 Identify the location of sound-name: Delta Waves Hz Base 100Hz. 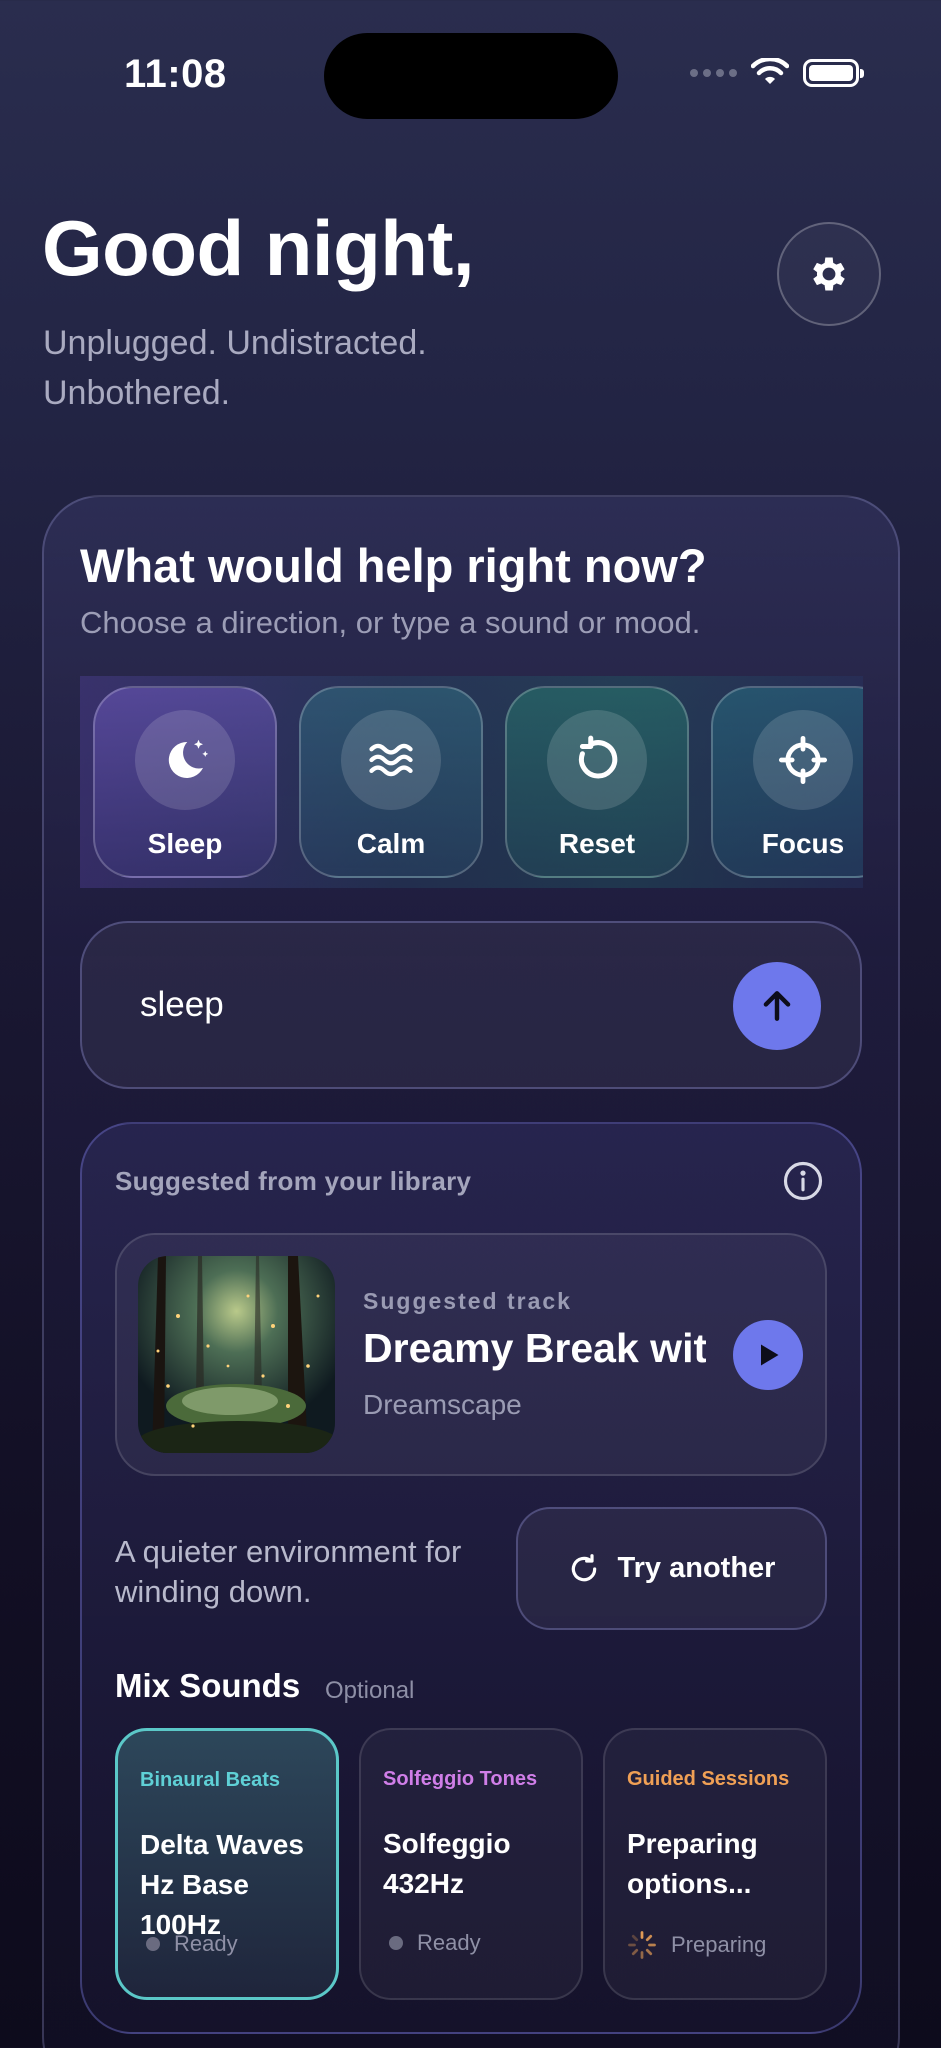
(222, 1884).